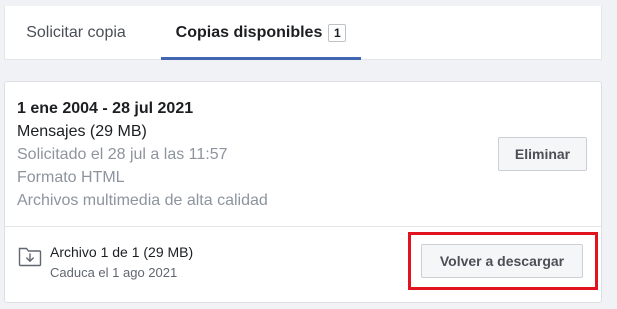  Describe the element at coordinates (122, 252) in the screenshot. I see `file-title: Archivo 1 de 1 (29 MB)` at that location.